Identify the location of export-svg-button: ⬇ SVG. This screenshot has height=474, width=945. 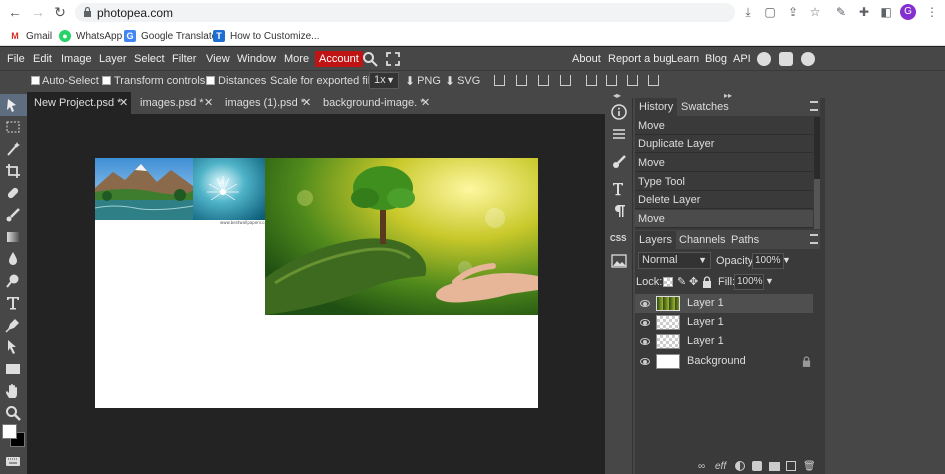
(462, 81).